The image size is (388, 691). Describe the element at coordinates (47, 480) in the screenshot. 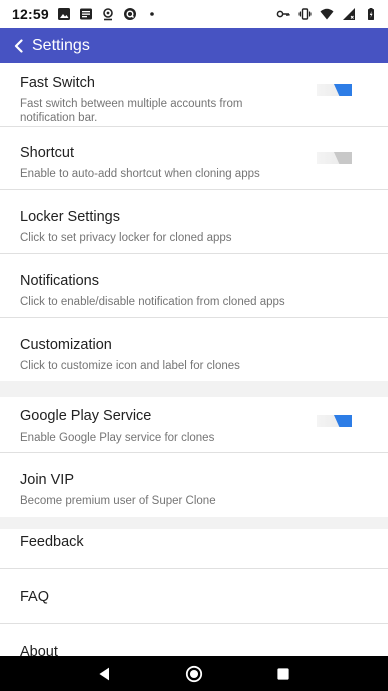

I see `setting-title: Join VIP` at that location.